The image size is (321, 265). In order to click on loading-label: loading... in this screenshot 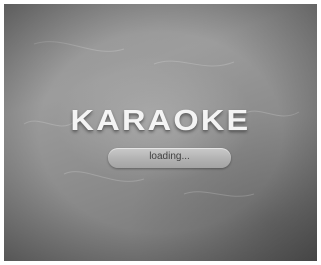, I will do `click(169, 156)`.